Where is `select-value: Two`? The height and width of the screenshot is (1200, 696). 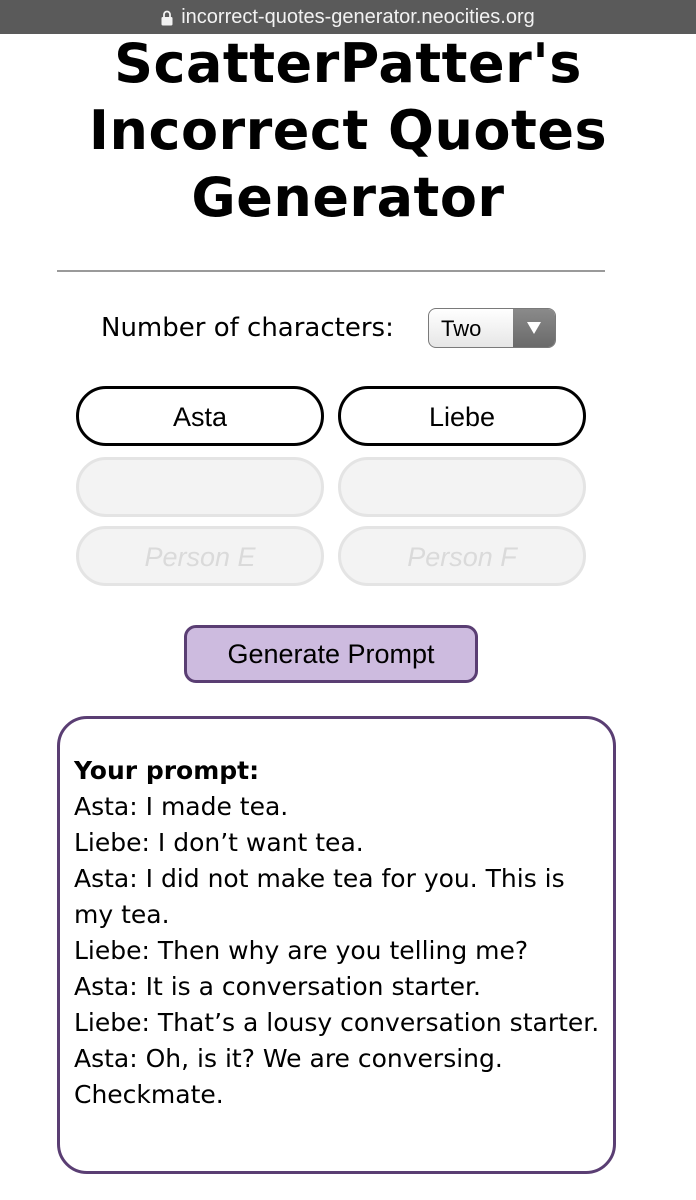
select-value: Two is located at coordinates (461, 328).